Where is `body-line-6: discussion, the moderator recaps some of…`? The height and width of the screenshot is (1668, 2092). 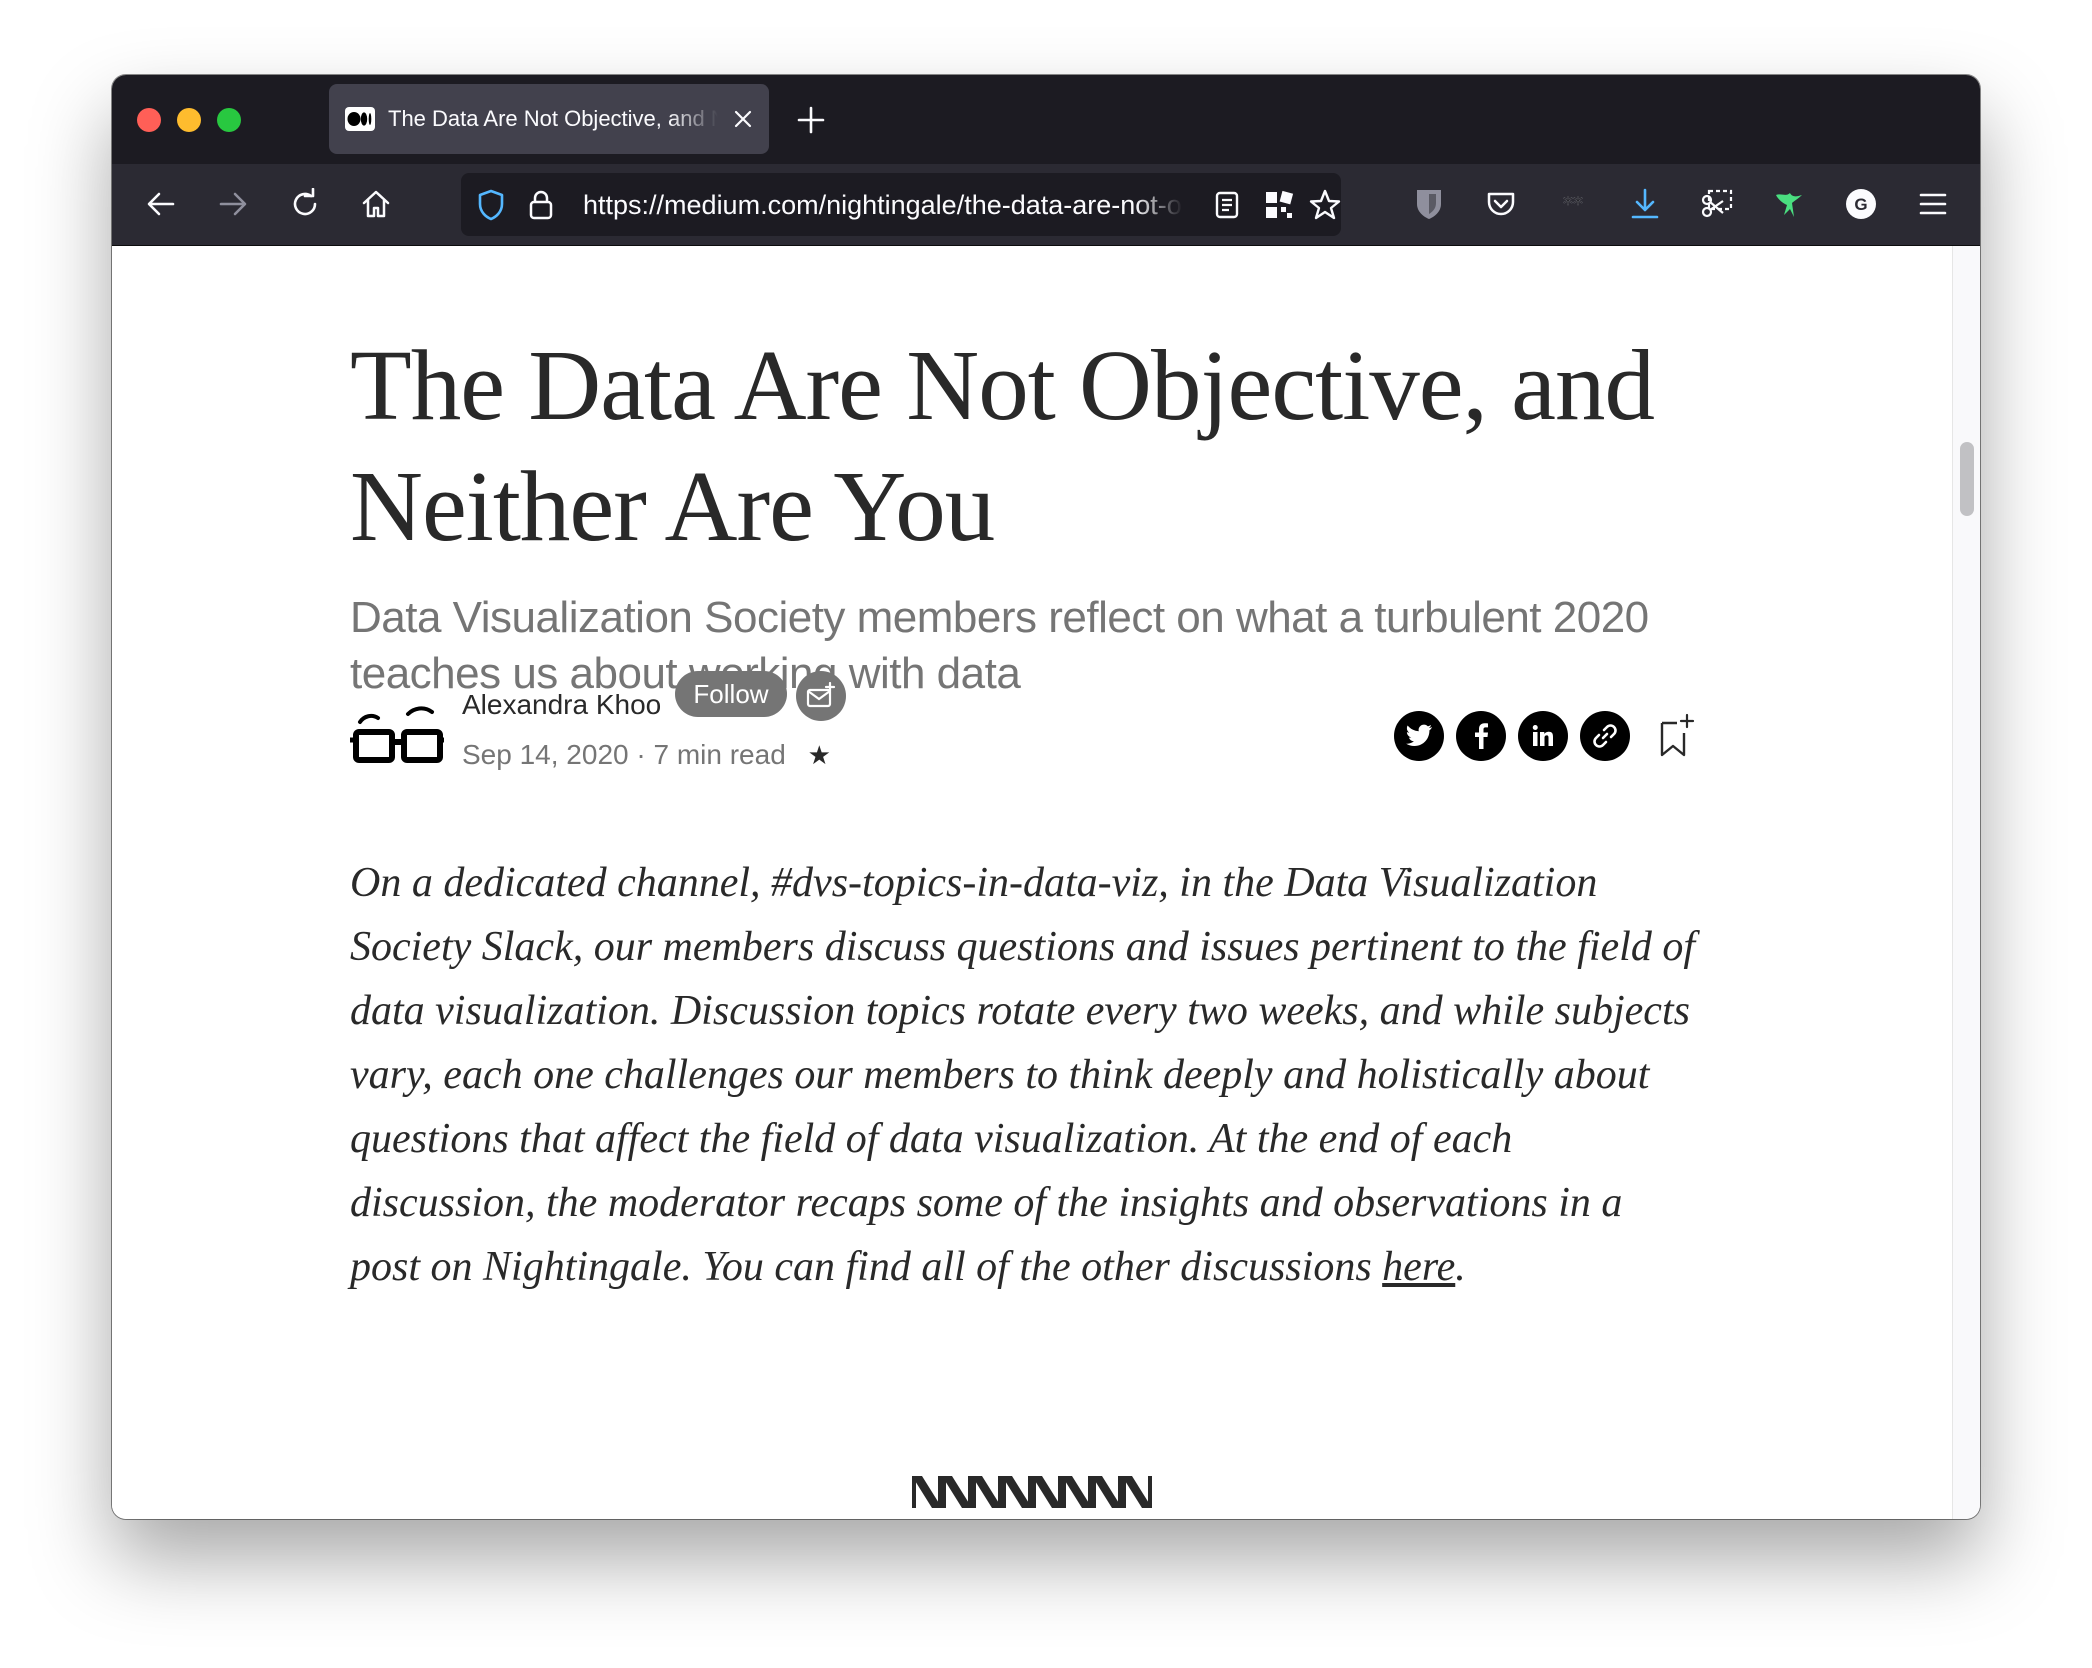
body-line-6: discussion, the moderator recaps some of… is located at coordinates (986, 1203).